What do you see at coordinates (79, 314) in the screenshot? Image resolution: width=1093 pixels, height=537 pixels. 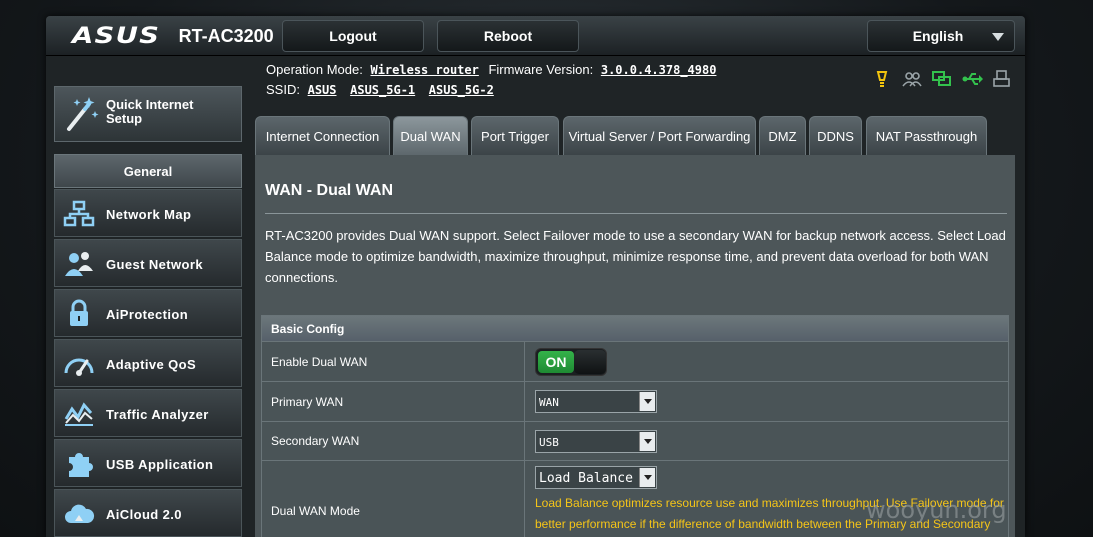 I see `lock-icon` at bounding box center [79, 314].